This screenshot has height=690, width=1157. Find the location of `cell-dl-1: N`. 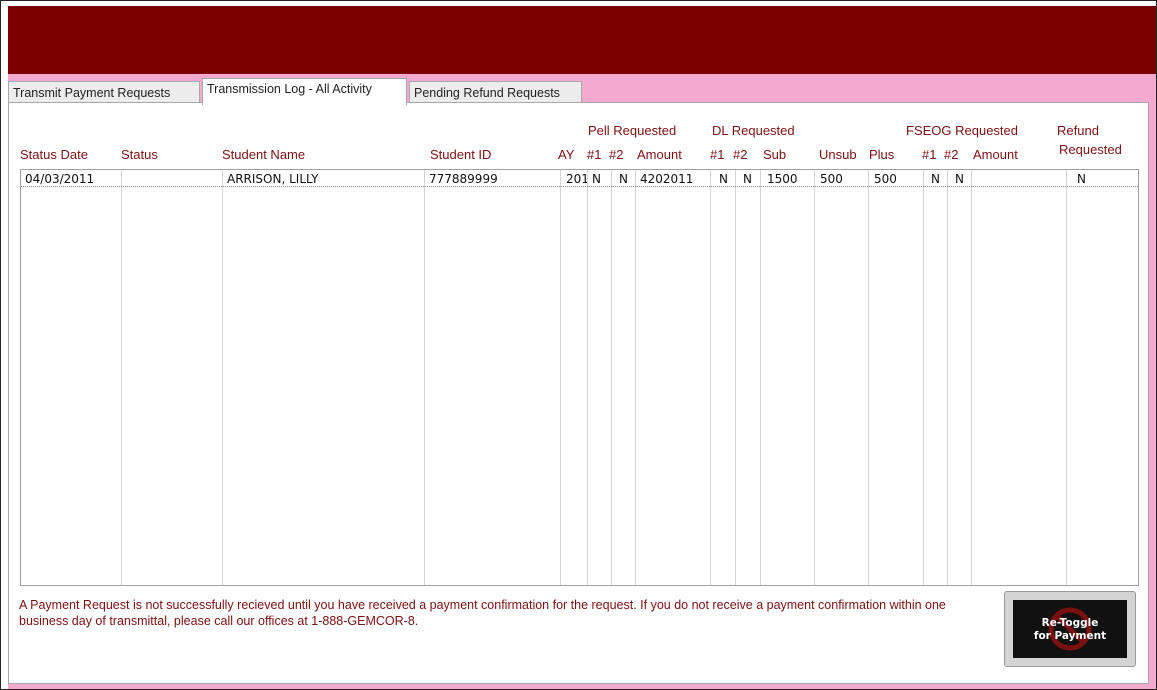

cell-dl-1: N is located at coordinates (723, 179).